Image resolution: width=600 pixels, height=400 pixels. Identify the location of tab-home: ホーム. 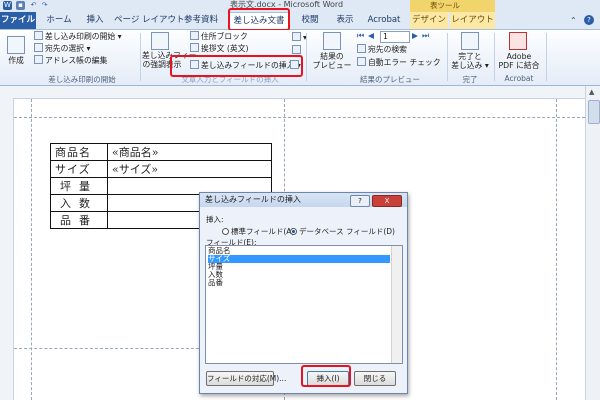
(59, 20).